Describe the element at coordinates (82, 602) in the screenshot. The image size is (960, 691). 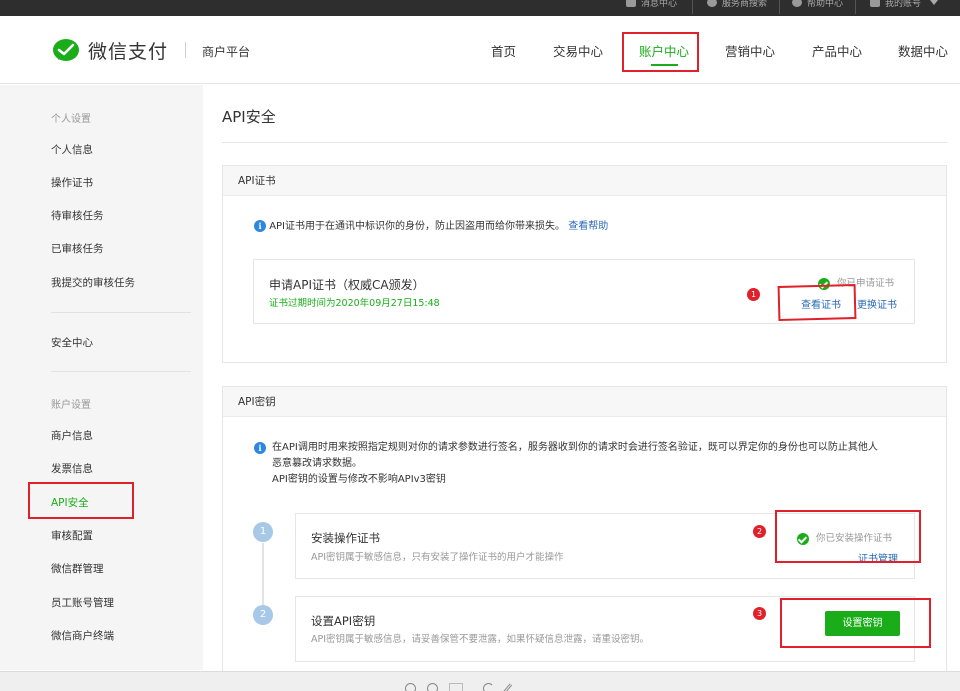
I see `sidebar-item-staff-accounts: 员工账号管理` at that location.